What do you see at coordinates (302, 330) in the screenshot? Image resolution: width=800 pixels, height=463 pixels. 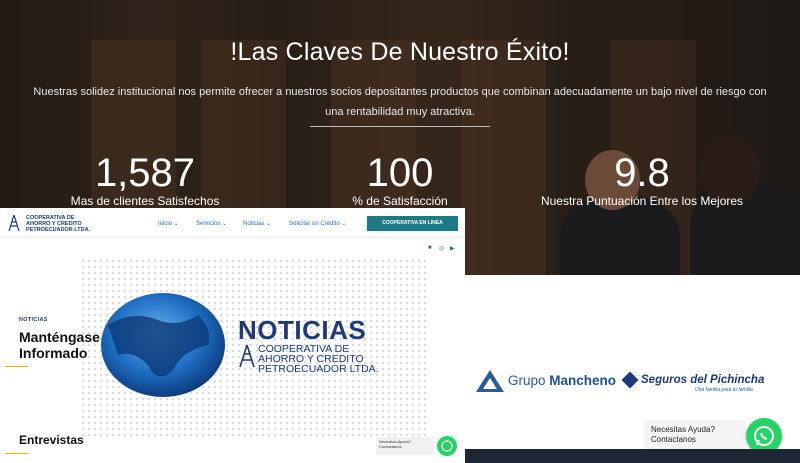 I see `noticias-banner-title: NOTICIAS` at bounding box center [302, 330].